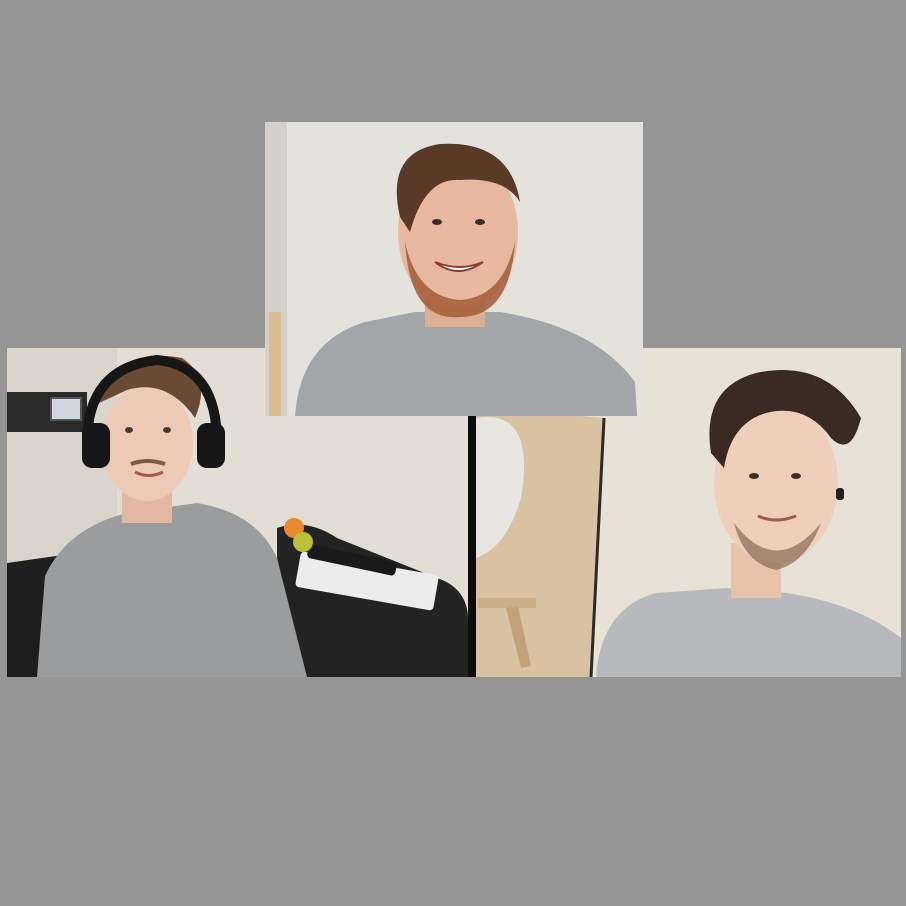  Describe the element at coordinates (472, 546) in the screenshot. I see `tile-divider` at that location.